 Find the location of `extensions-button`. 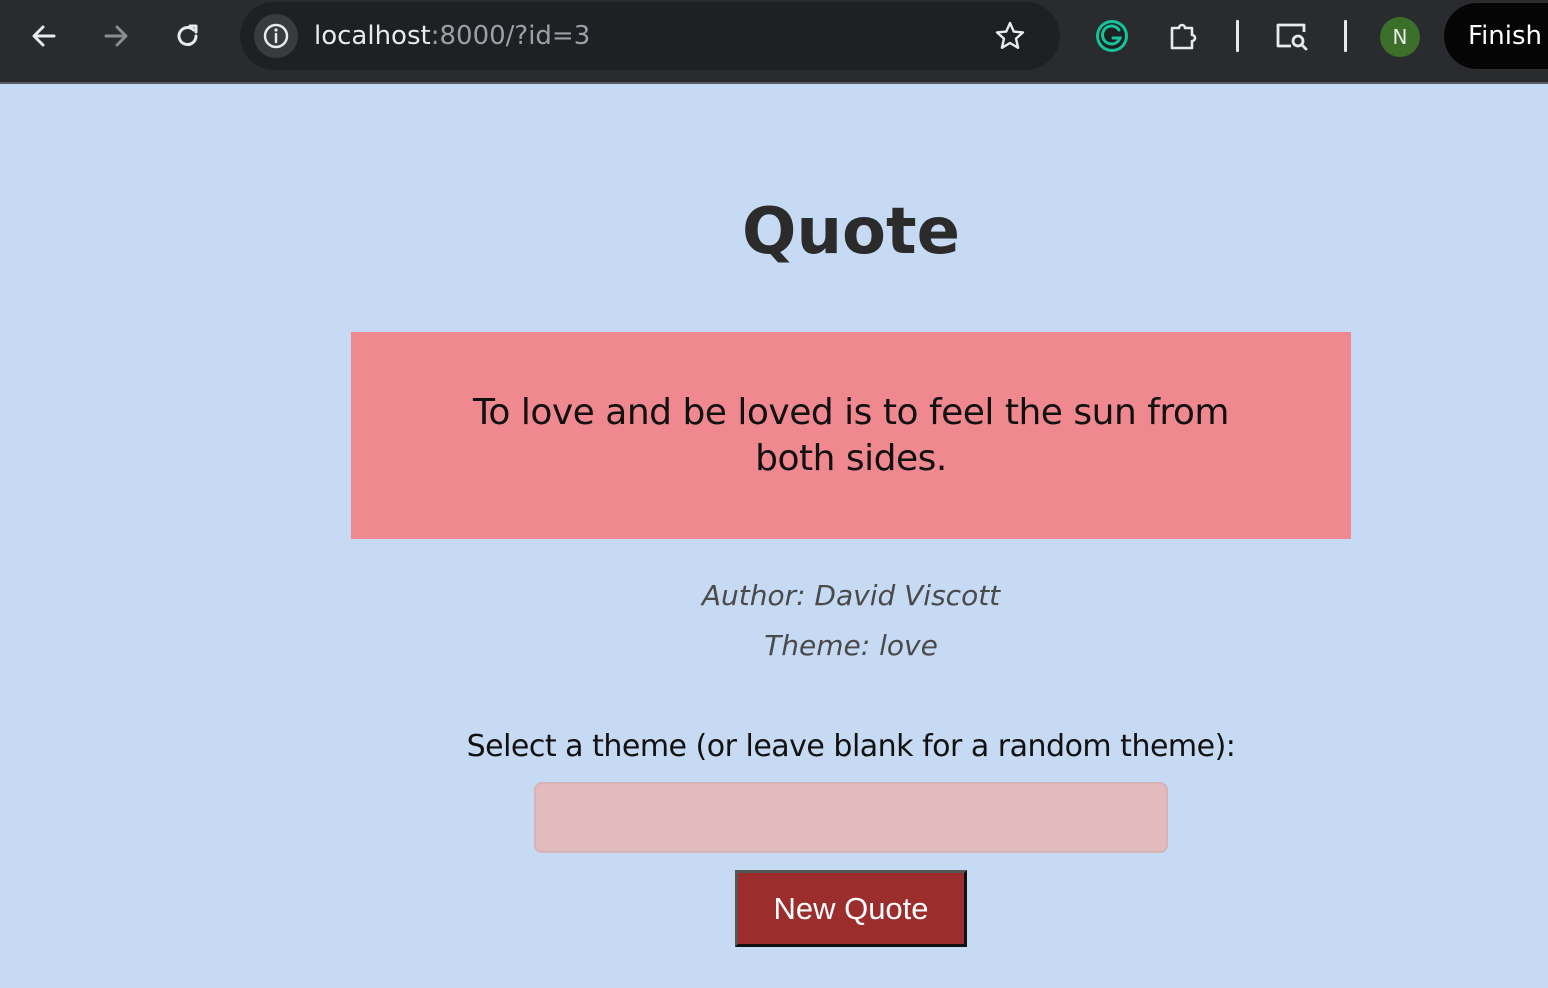

extensions-button is located at coordinates (1184, 36).